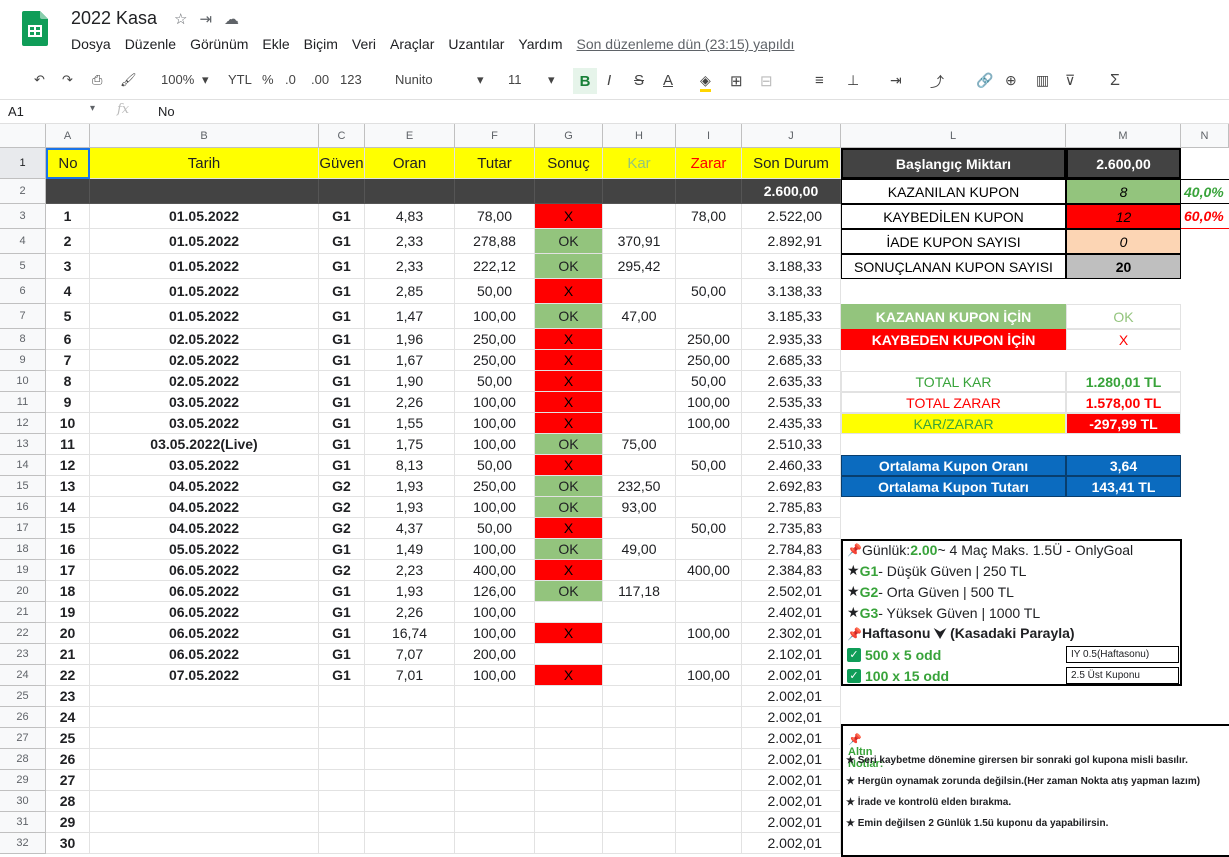 Image resolution: width=1229 pixels, height=857 pixels. What do you see at coordinates (410, 549) in the screenshot?
I see `data-cell: 1,49` at bounding box center [410, 549].